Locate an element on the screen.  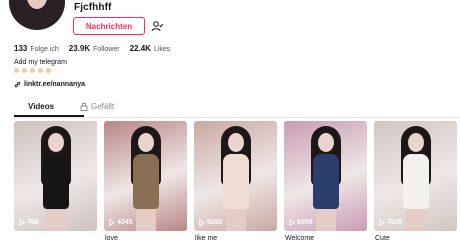
video-caption: love is located at coordinates (146, 238).